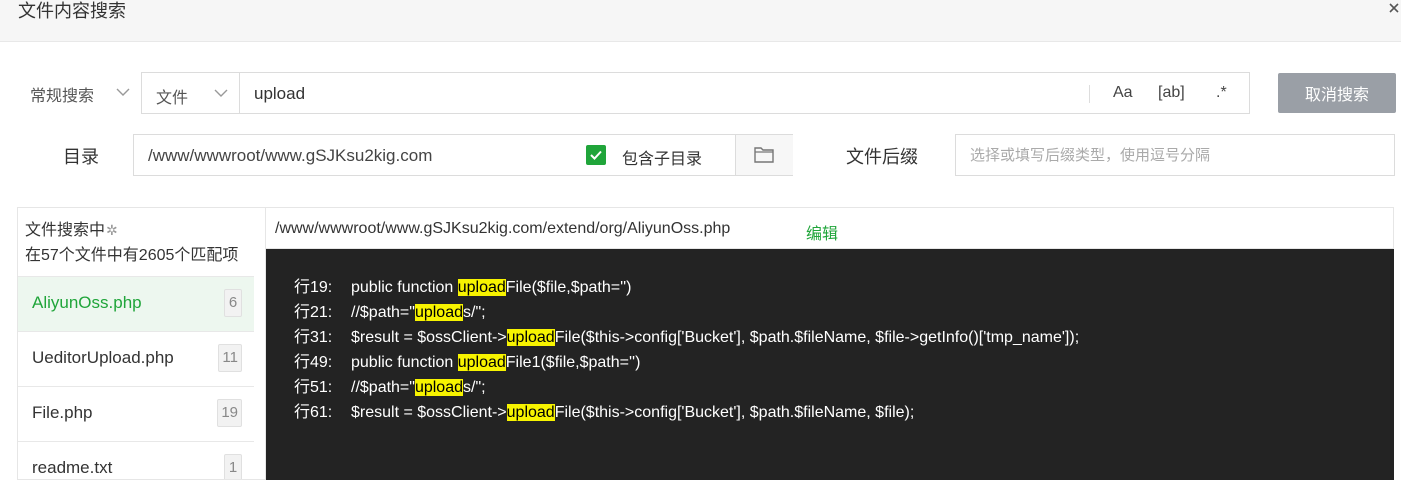 The width and height of the screenshot is (1401, 480). Describe the element at coordinates (72, 11) in the screenshot. I see `dialog-title: 文件内容搜索` at that location.